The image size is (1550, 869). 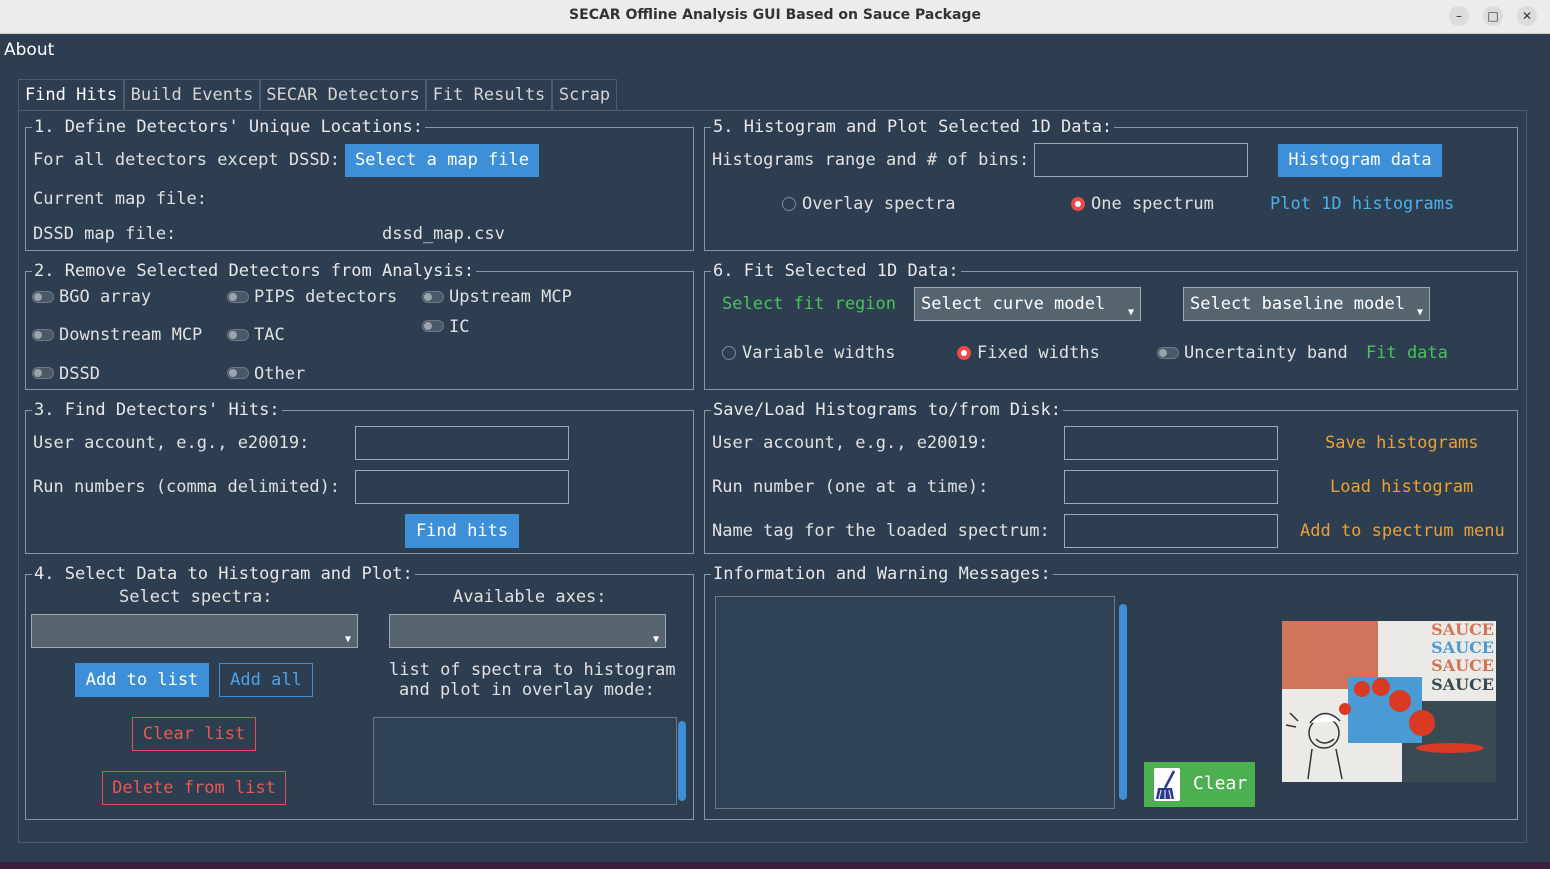 What do you see at coordinates (964, 353) in the screenshot?
I see `fixed-widths-radio` at bounding box center [964, 353].